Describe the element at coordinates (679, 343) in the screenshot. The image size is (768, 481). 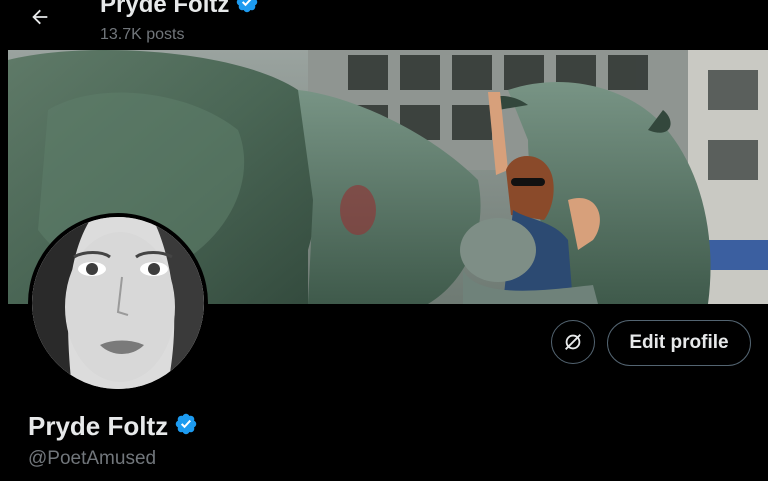
I see `edit-profile-button: Edit profile` at that location.